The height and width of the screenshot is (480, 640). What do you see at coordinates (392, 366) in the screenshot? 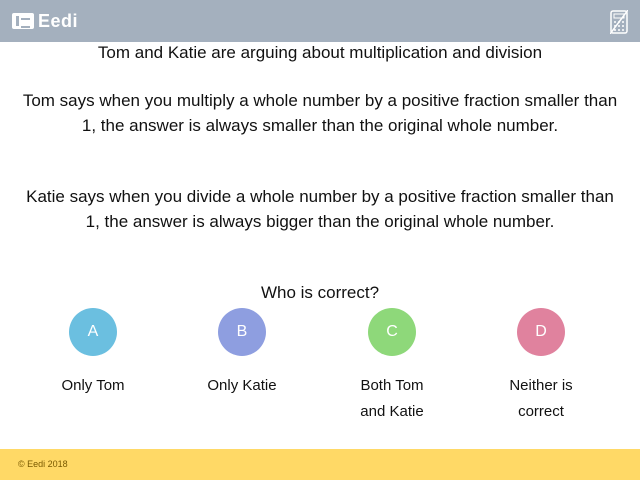
I see `answer-option-c: C Both Tom and Katie` at bounding box center [392, 366].